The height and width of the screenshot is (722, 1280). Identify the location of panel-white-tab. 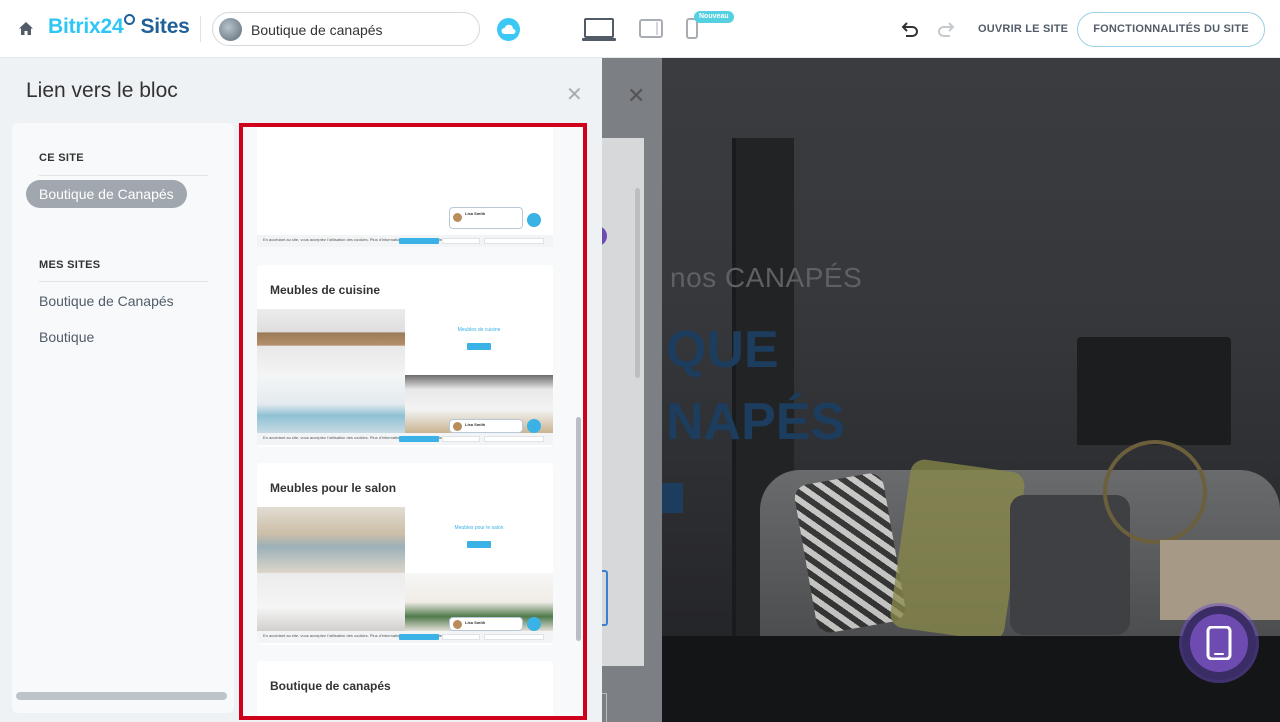
(604, 707).